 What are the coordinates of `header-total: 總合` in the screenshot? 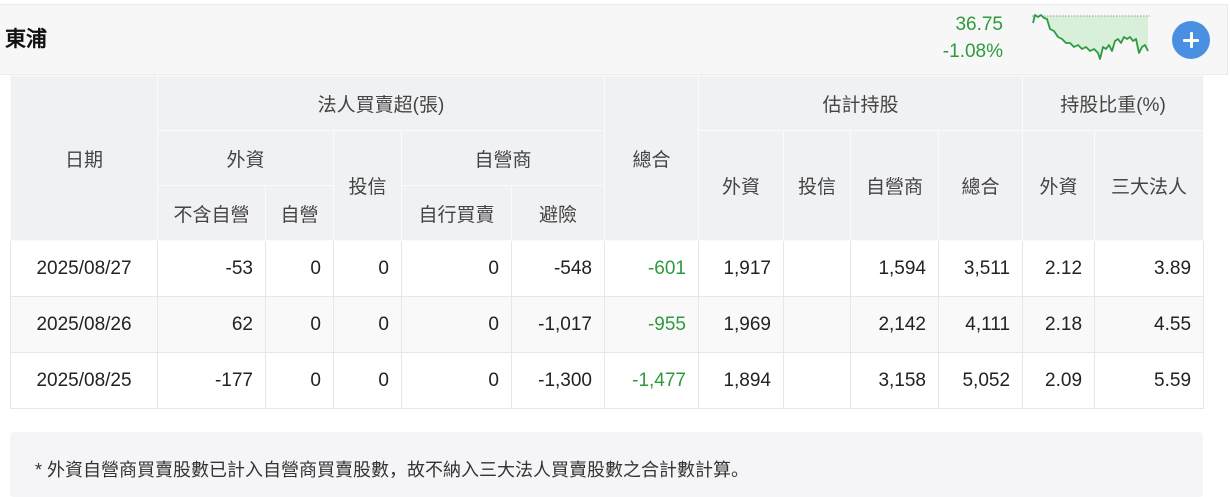 It's located at (651, 158).